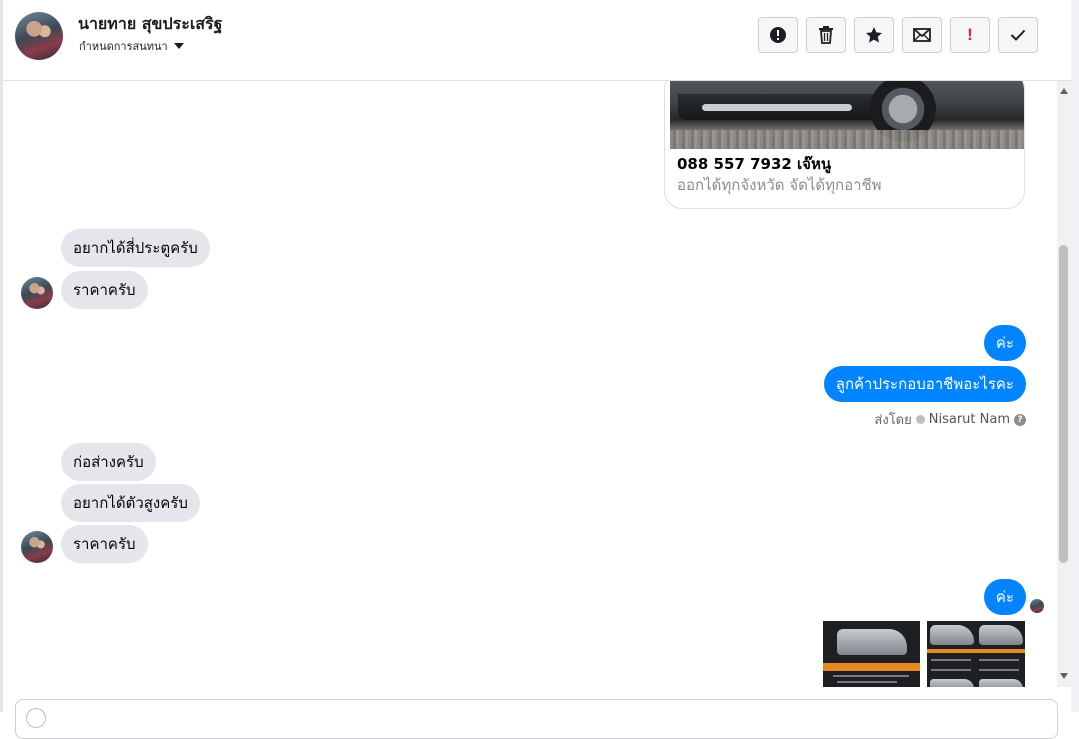  Describe the element at coordinates (920, 419) in the screenshot. I see `verified-icon` at that location.